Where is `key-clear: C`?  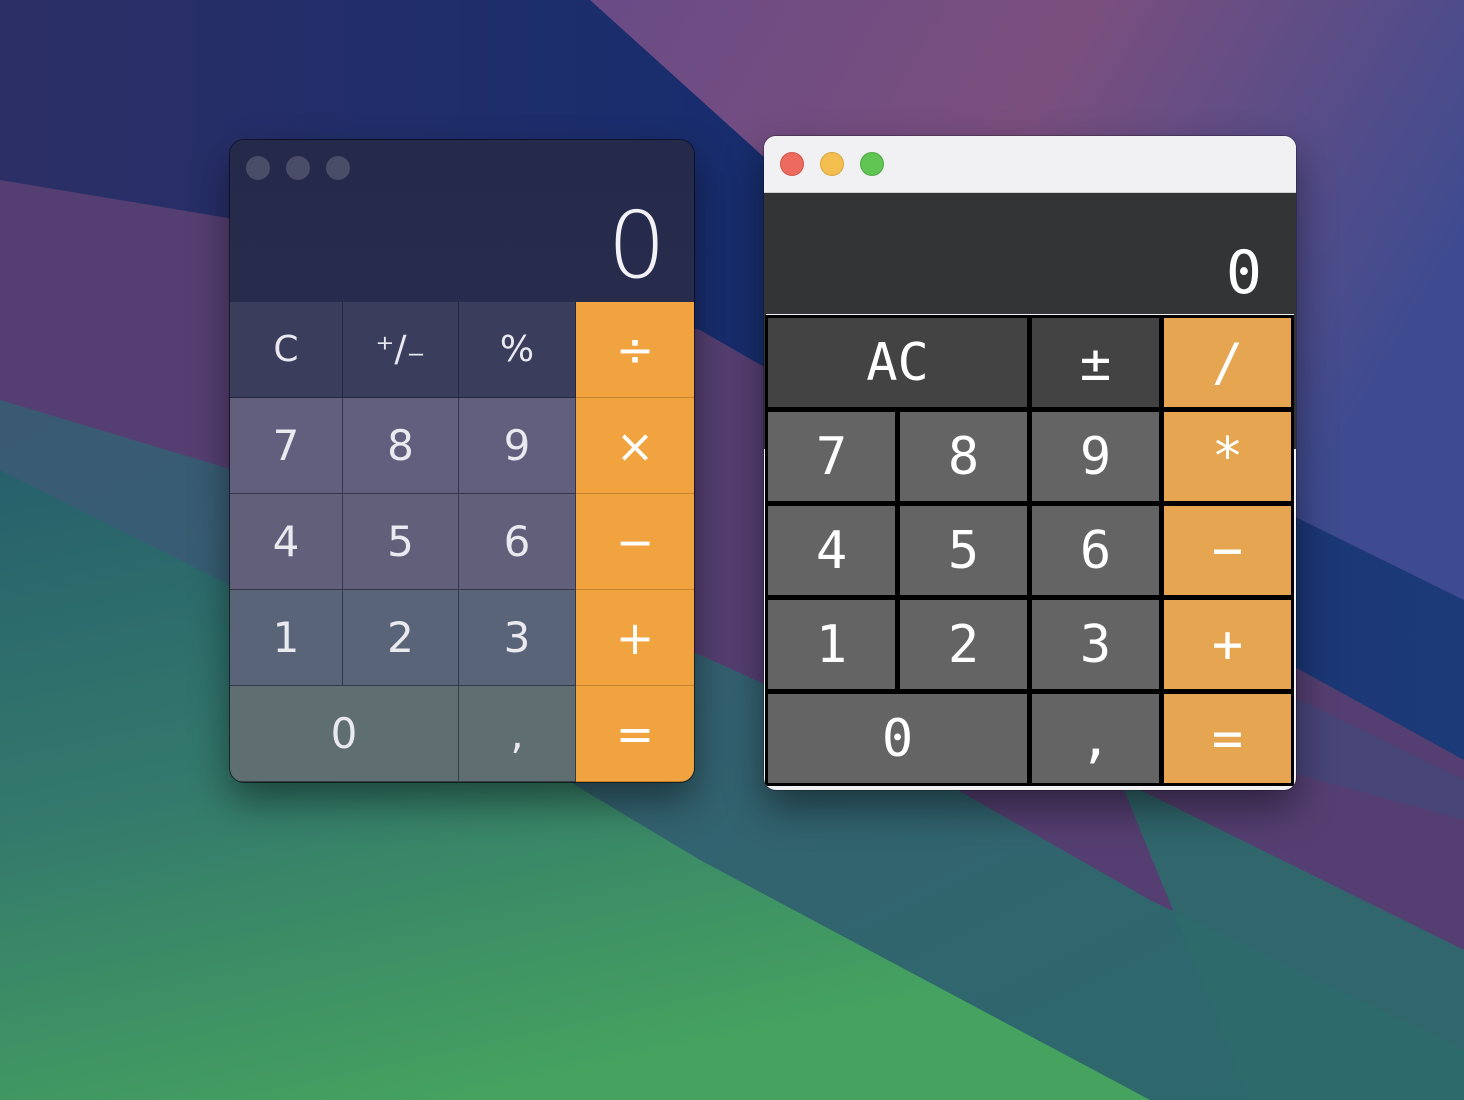
key-clear: C is located at coordinates (286, 350).